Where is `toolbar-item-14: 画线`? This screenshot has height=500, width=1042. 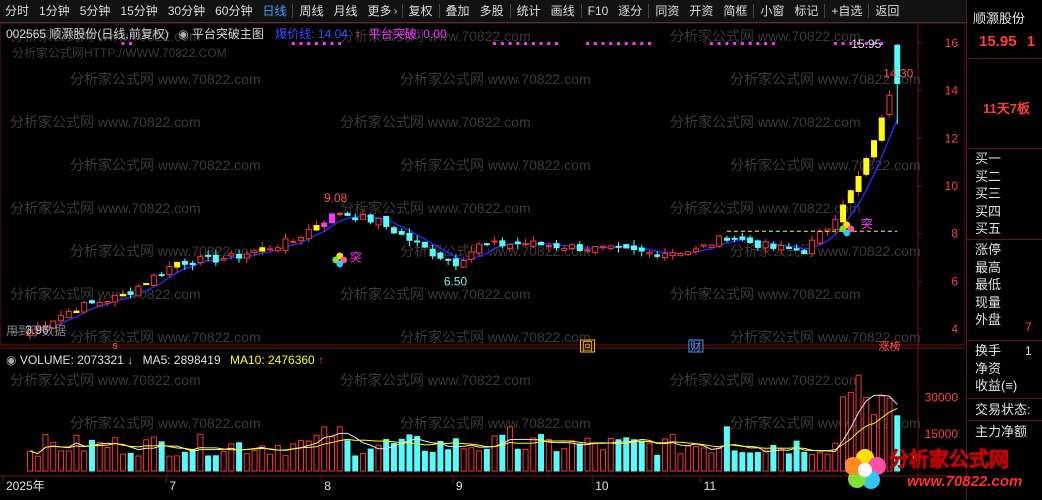
toolbar-item-14: 画线 is located at coordinates (563, 11).